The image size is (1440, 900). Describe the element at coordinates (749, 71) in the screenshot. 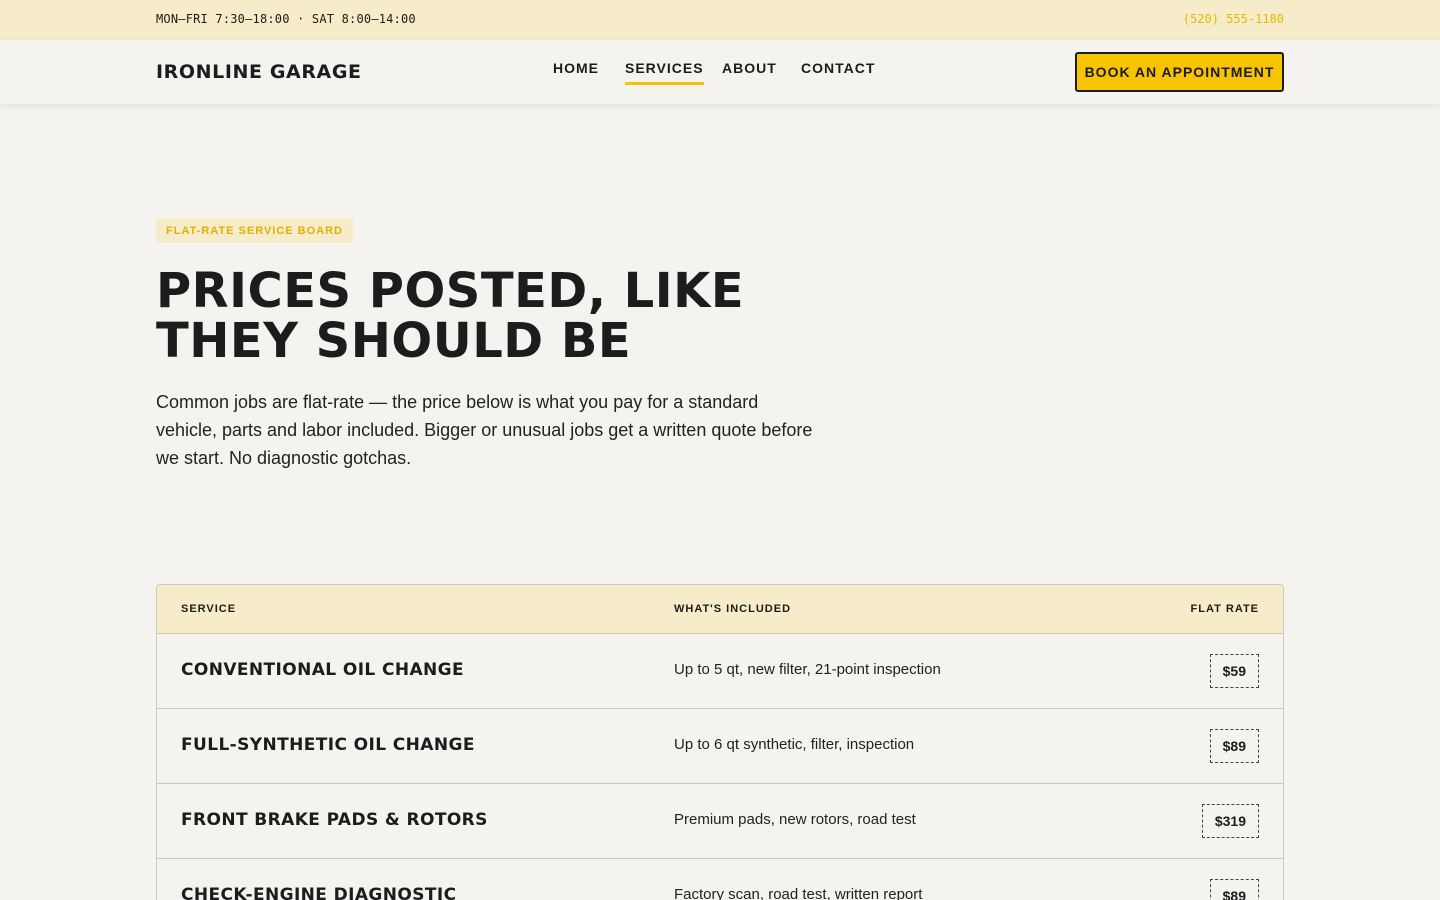

I see `nav-about: ABOUT` at that location.